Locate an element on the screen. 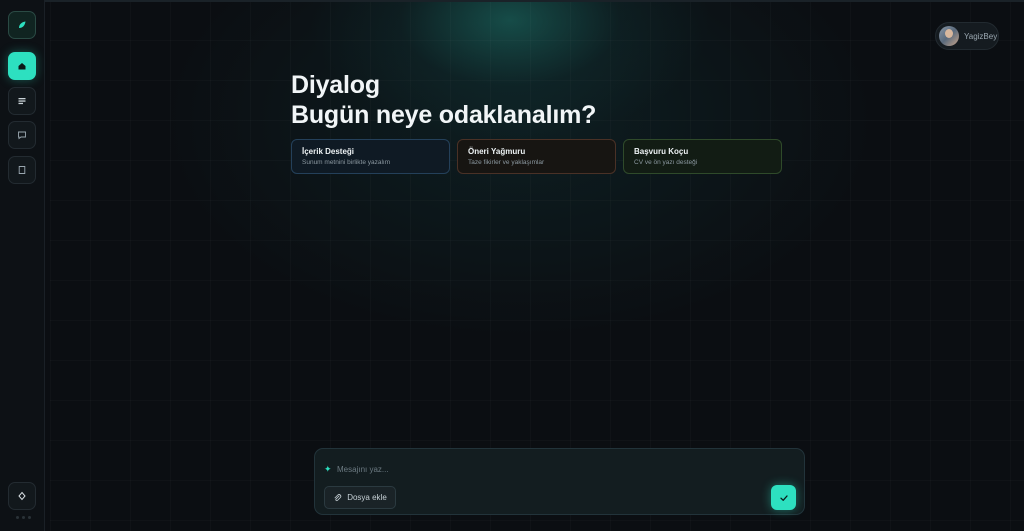 Image resolution: width=1024 pixels, height=531 pixels. message-composer: ✦ Dosya ekle is located at coordinates (559, 481).